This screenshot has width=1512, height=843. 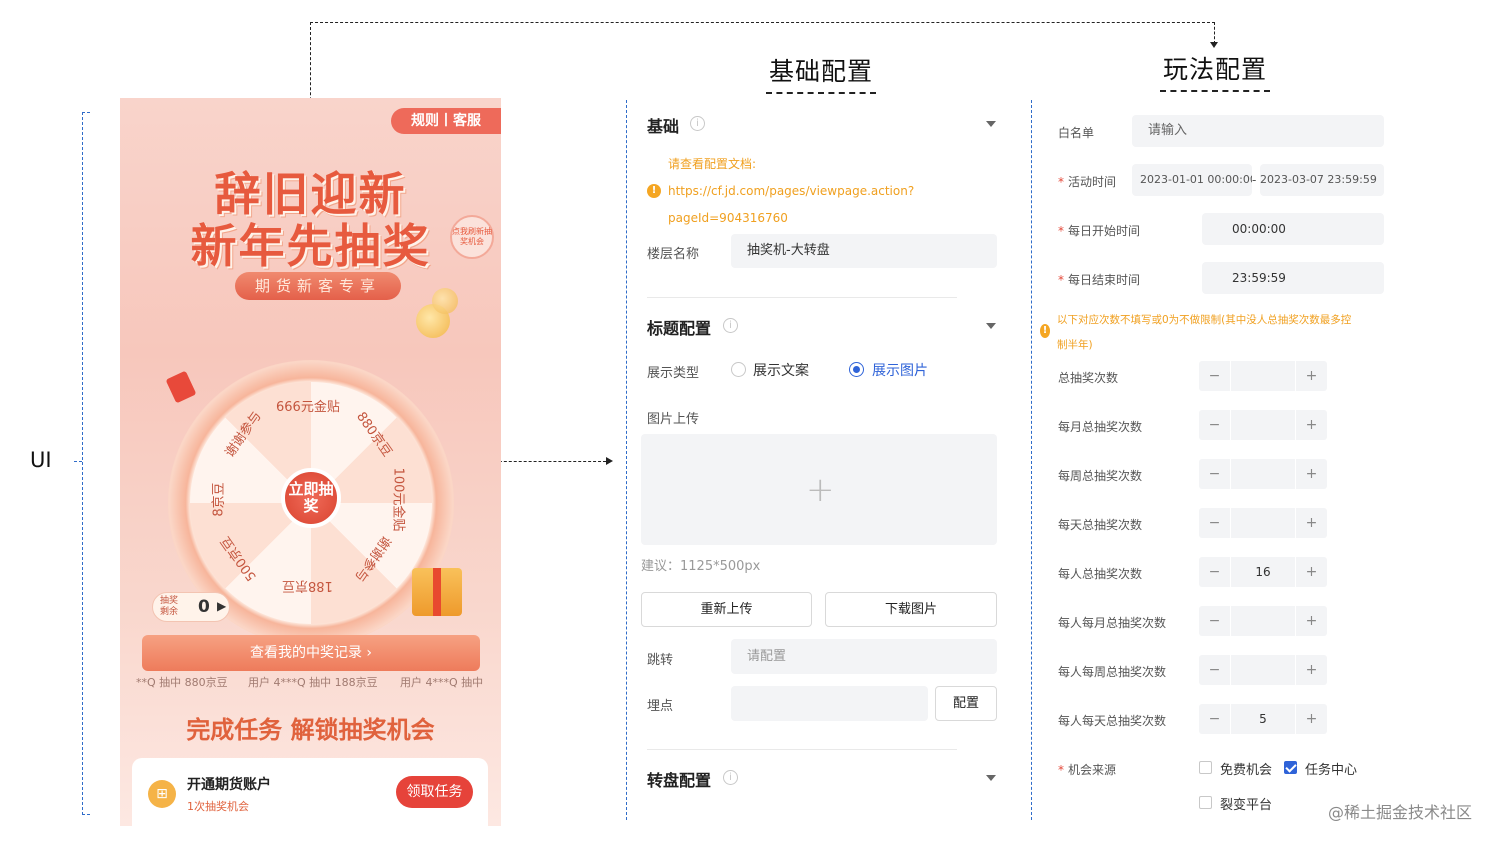 I want to click on floor-name-label: 楼层名称, so click(x=673, y=254).